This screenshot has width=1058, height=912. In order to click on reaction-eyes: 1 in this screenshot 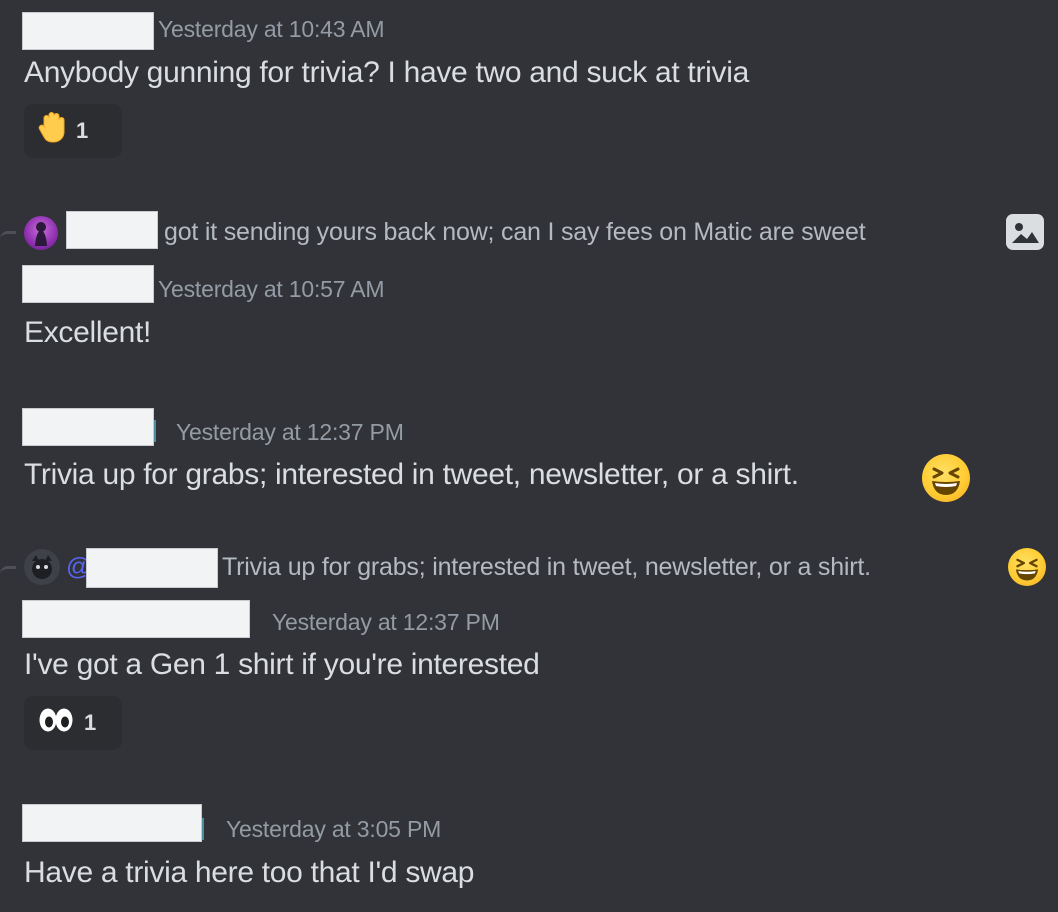, I will do `click(73, 723)`.